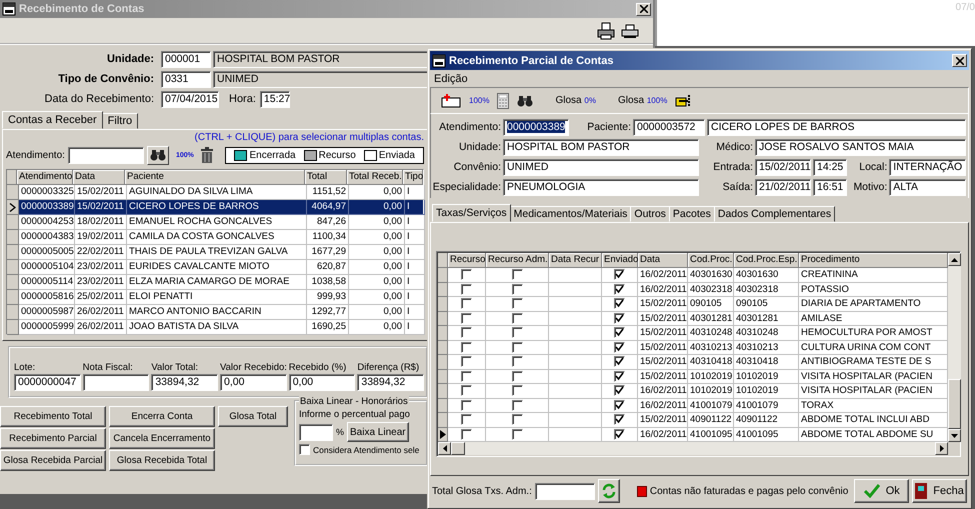  Describe the element at coordinates (927, 167) in the screenshot. I see `input-field: INTERNAÇÃO` at that location.